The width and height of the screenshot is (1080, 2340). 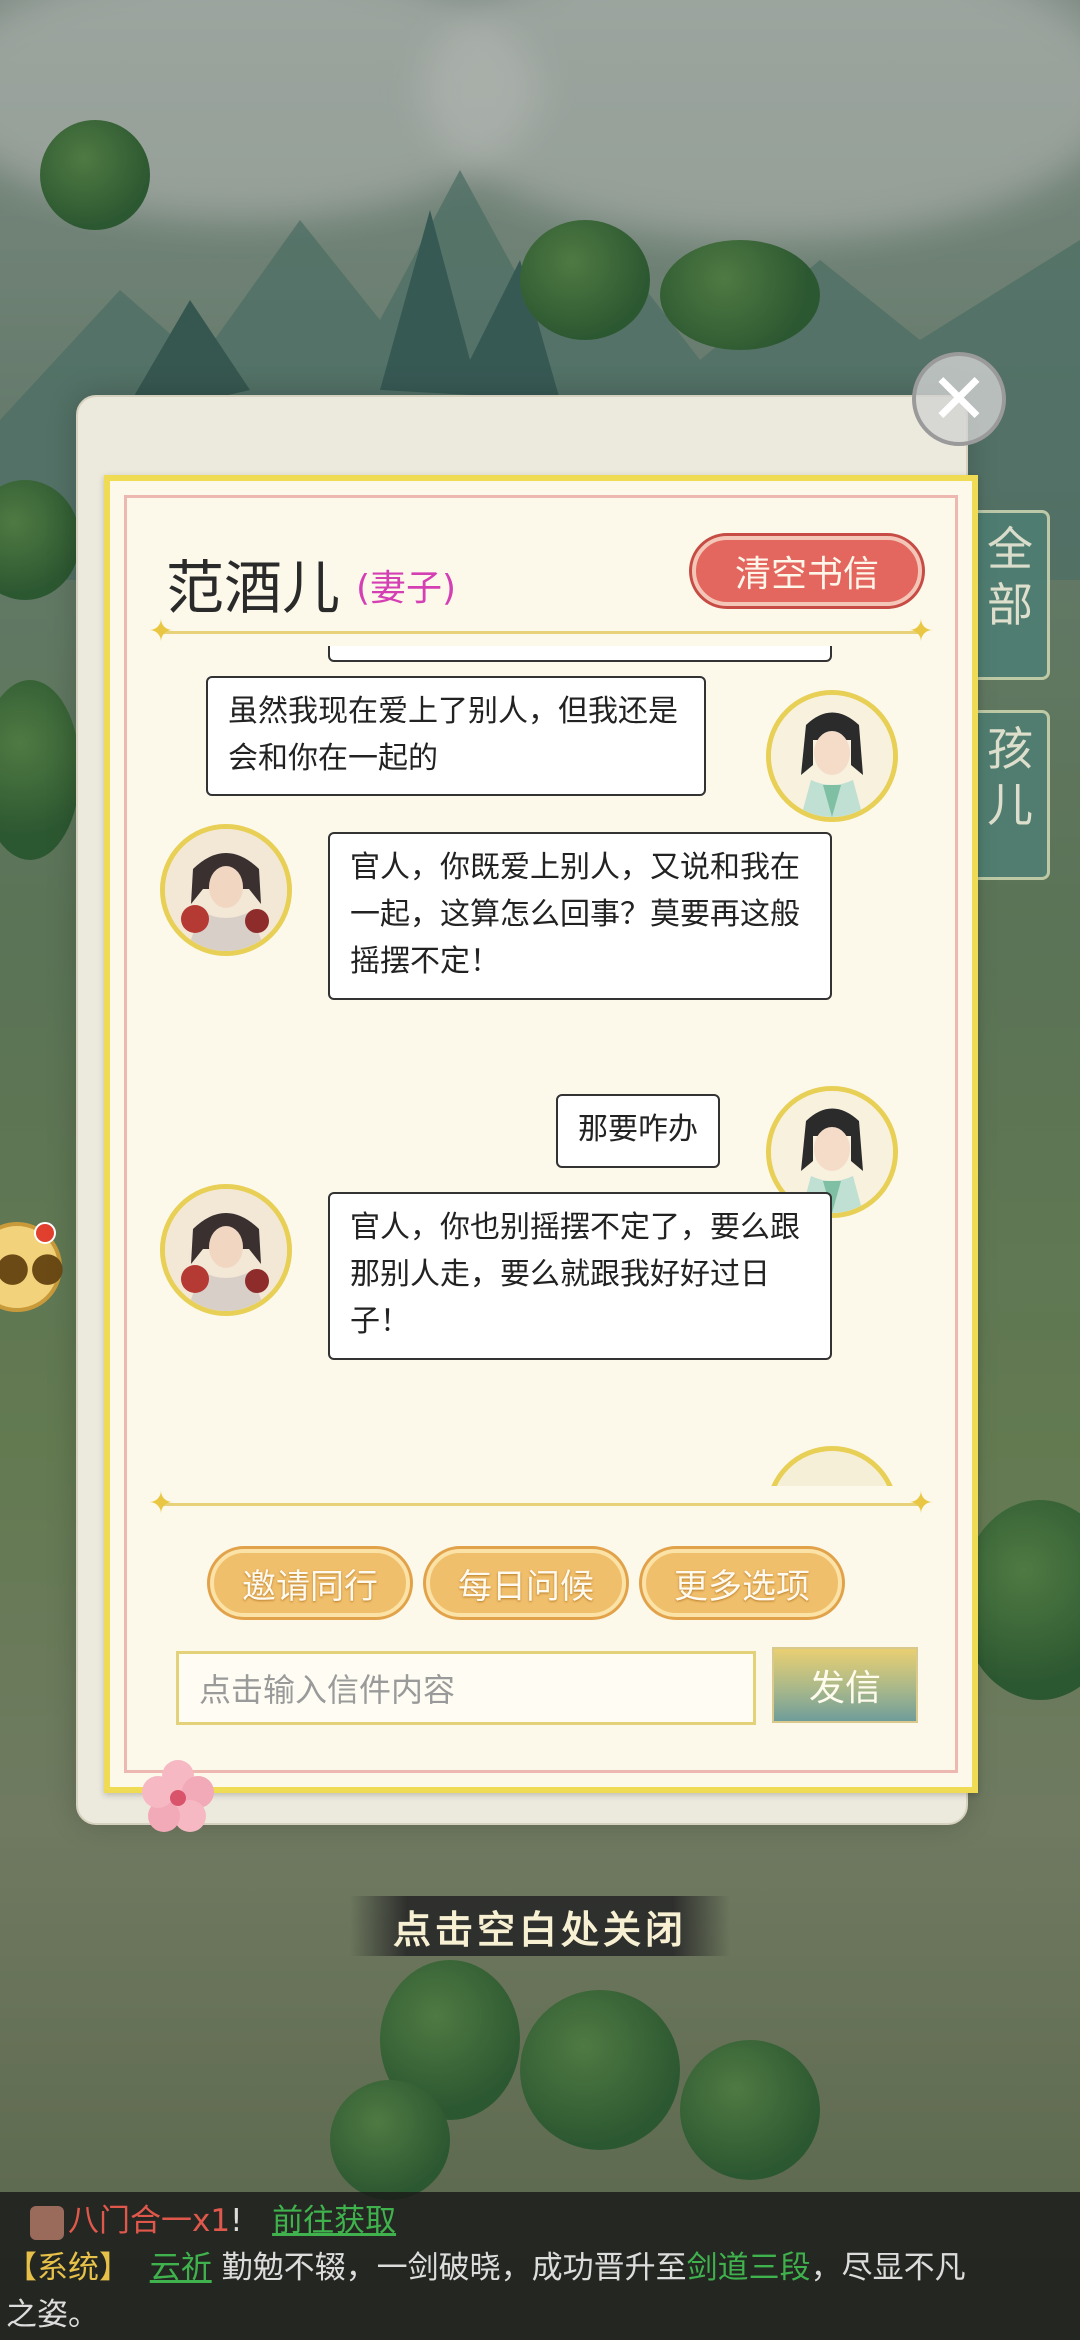 I want to click on message-bubble: 虽然我现在爱上了别人，但我还是会和你在一起的, so click(x=456, y=736).